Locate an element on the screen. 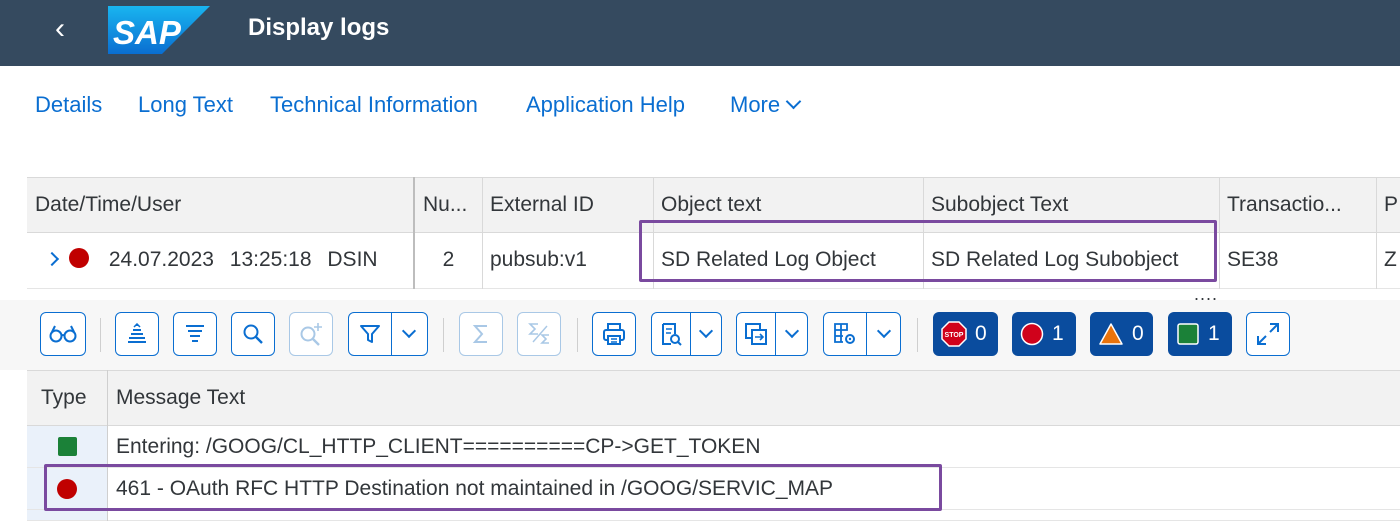  print-button is located at coordinates (614, 334).